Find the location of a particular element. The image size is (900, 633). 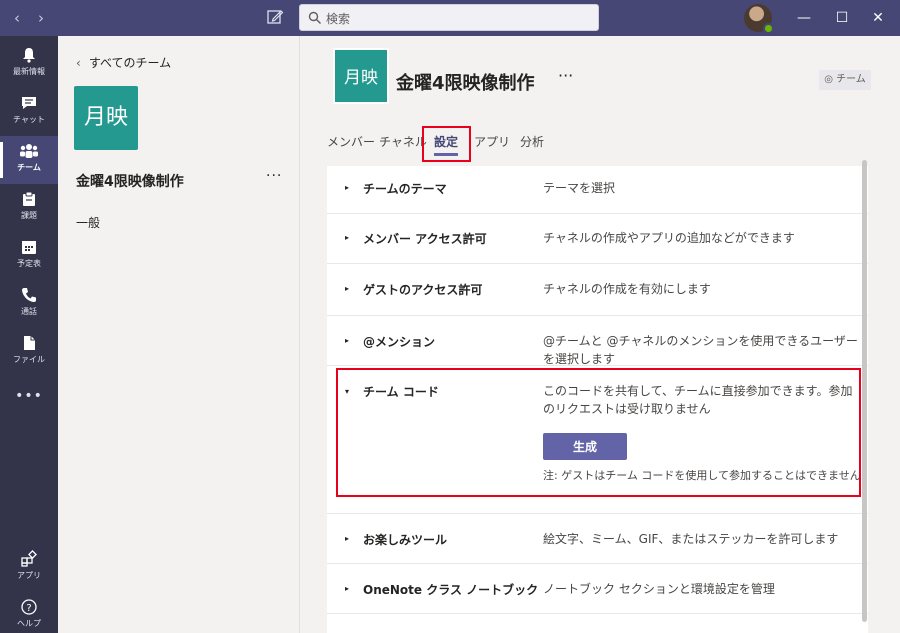

setting-name: @メンション is located at coordinates (399, 342).